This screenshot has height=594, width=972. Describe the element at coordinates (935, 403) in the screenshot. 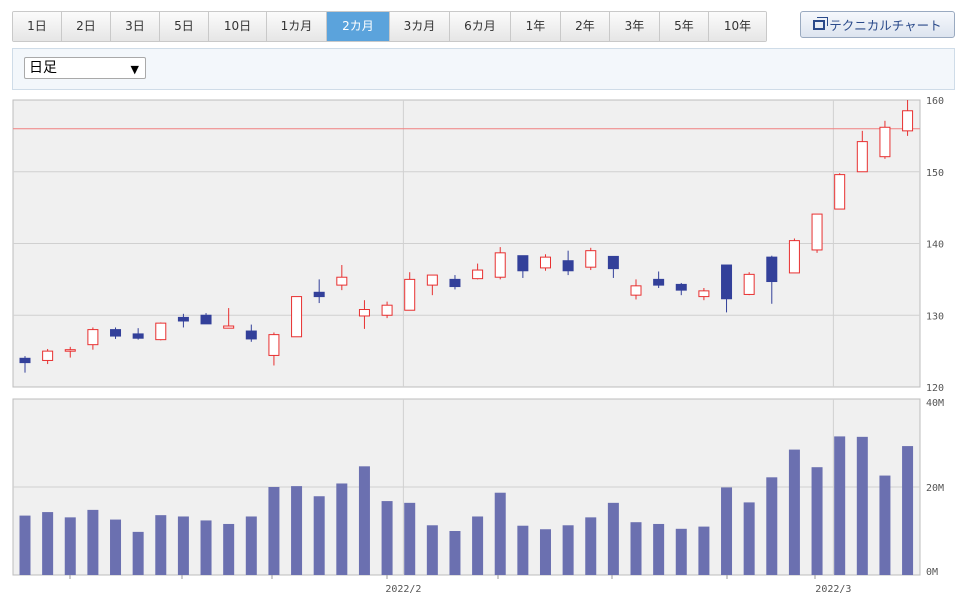

I see `volume-tick-label: 40M` at that location.